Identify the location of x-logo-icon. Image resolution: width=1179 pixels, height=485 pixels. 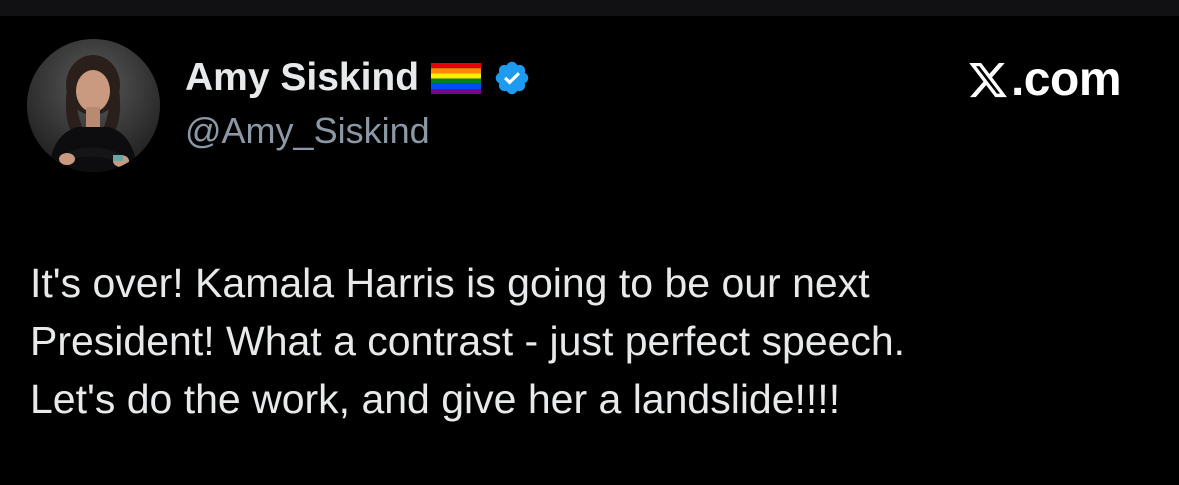
(988, 80).